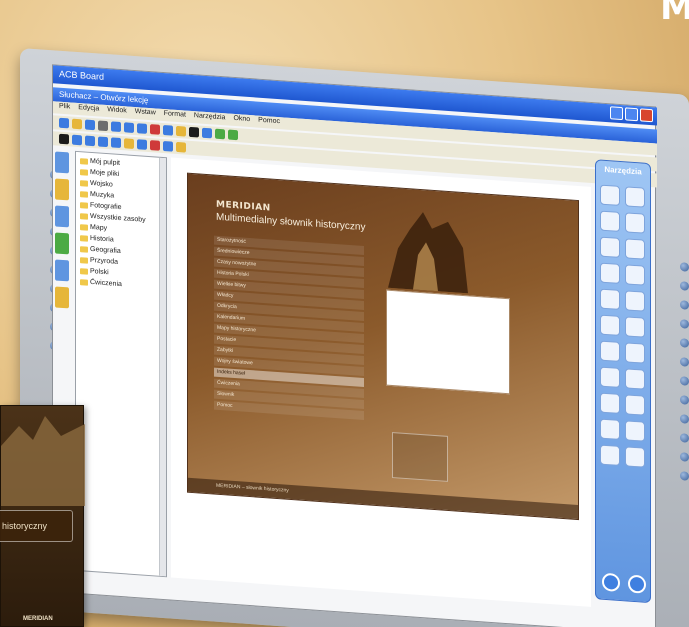  What do you see at coordinates (637, 584) in the screenshot?
I see `menu-button` at bounding box center [637, 584].